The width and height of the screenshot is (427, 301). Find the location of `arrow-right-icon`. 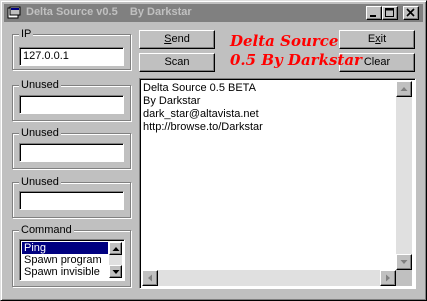

arrow-right-icon is located at coordinates (388, 278).